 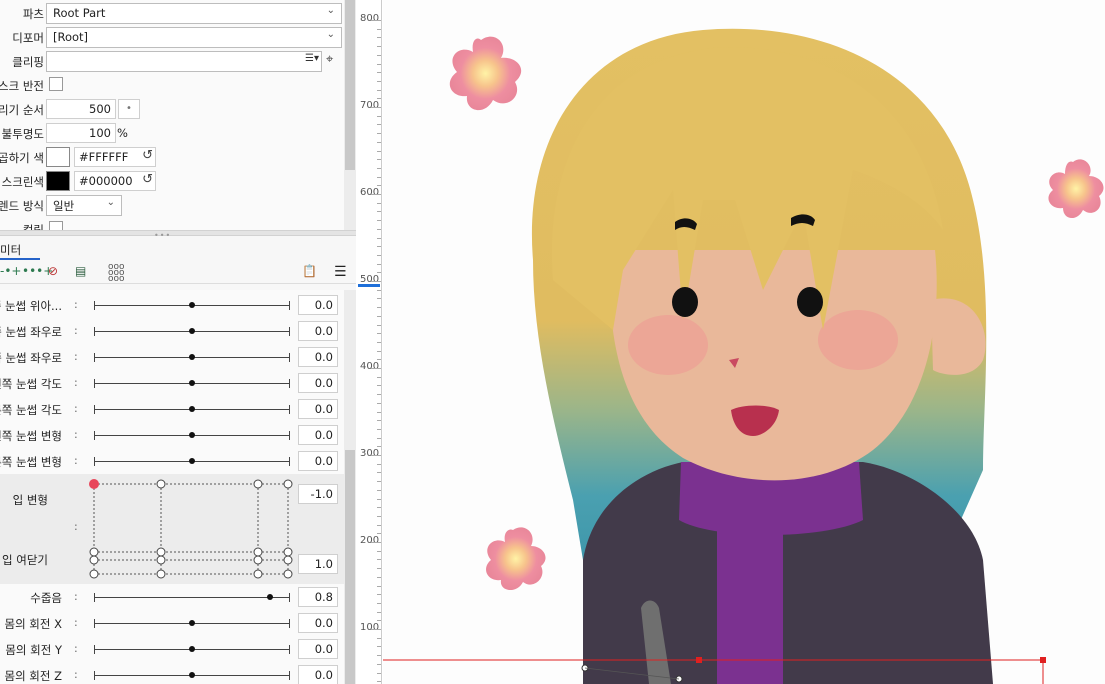 What do you see at coordinates (81, 133) in the screenshot?
I see `opacity-input: 100` at bounding box center [81, 133].